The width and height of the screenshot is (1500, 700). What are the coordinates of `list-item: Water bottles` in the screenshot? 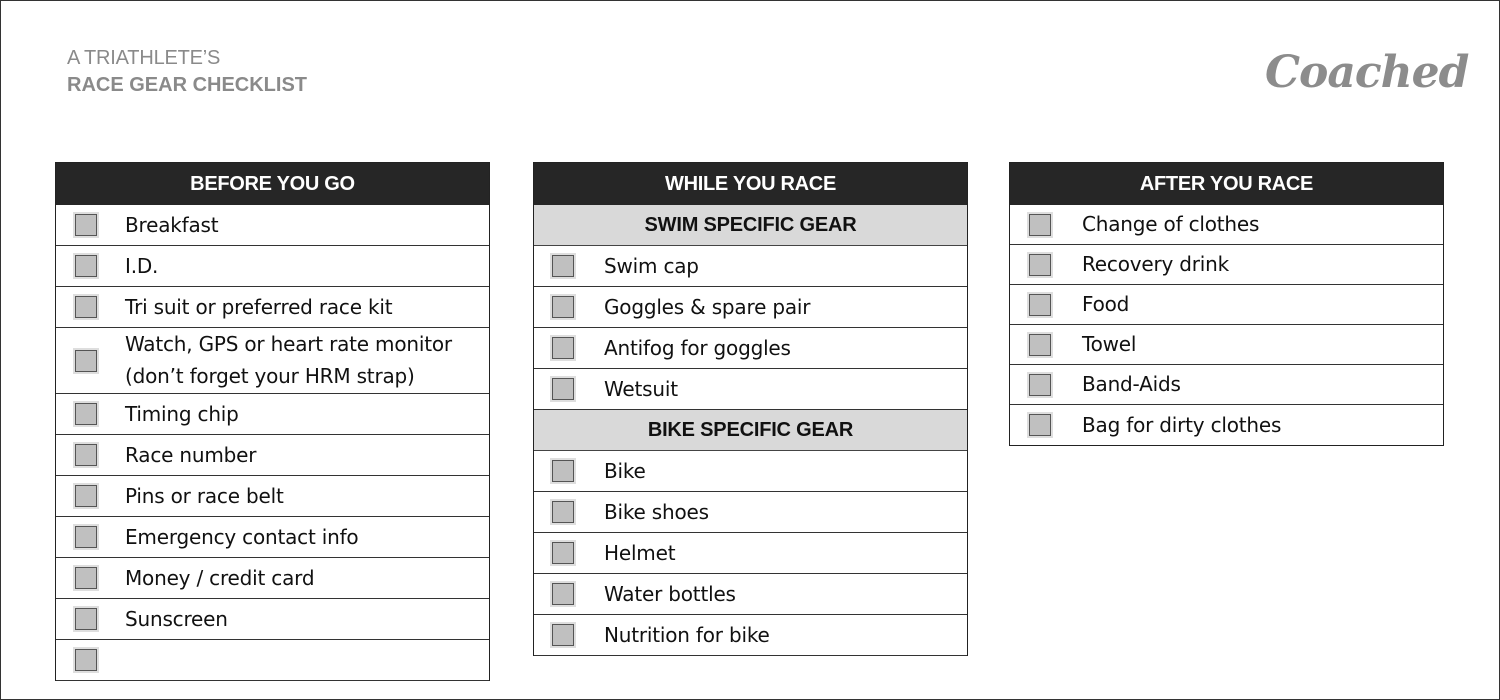 It's located at (750, 594).